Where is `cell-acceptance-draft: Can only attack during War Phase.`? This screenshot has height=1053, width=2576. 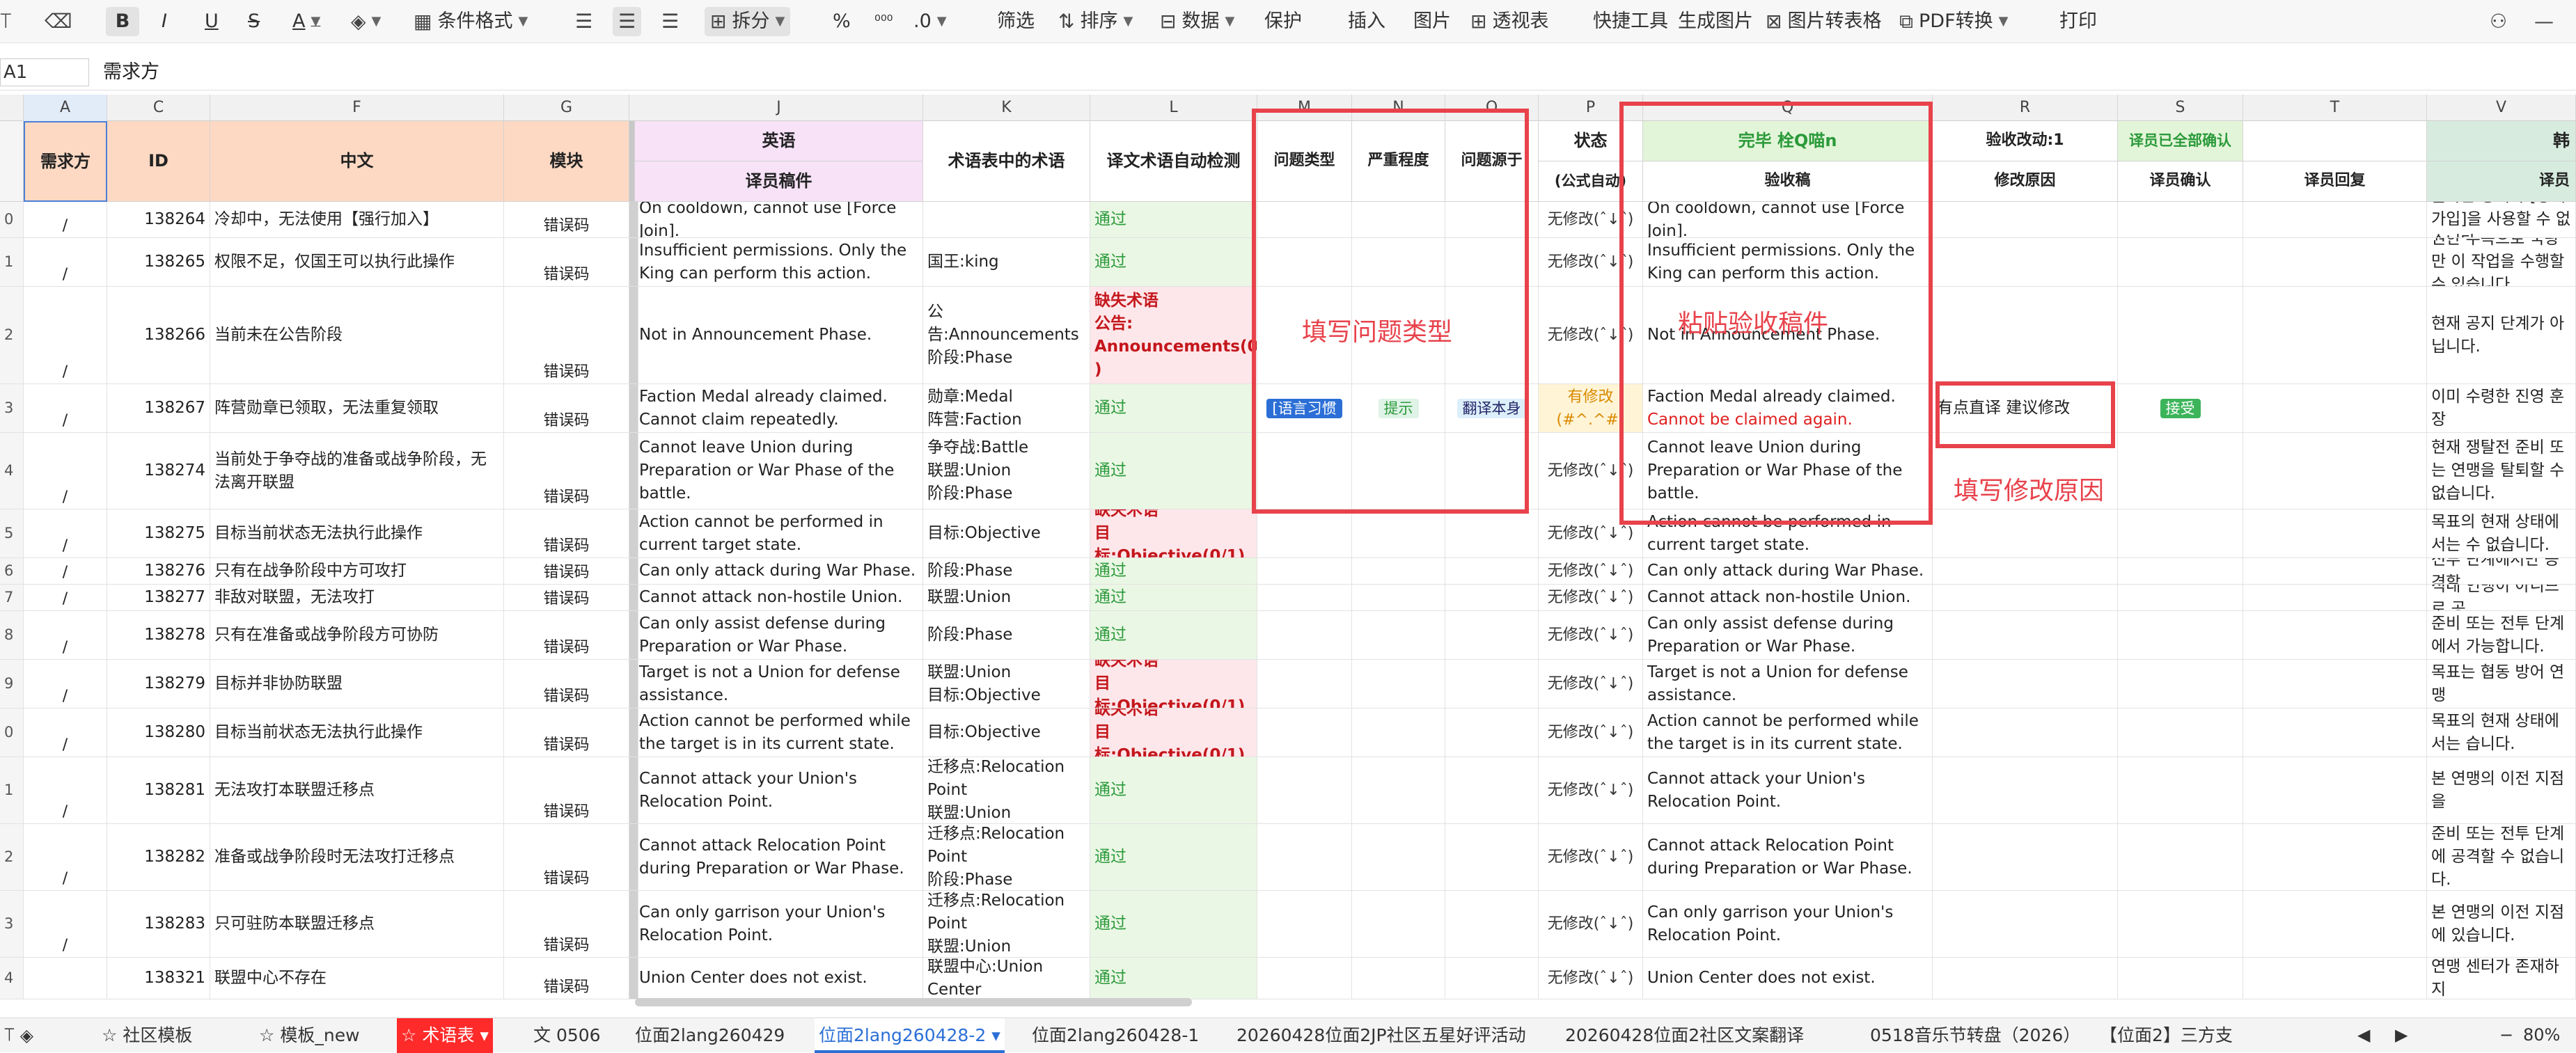 cell-acceptance-draft: Can only attack during War Phase. is located at coordinates (1788, 571).